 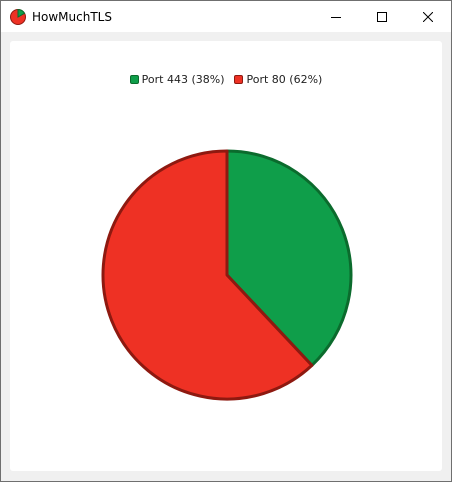 I want to click on title-bar: HowMuchTLS, so click(x=226, y=16).